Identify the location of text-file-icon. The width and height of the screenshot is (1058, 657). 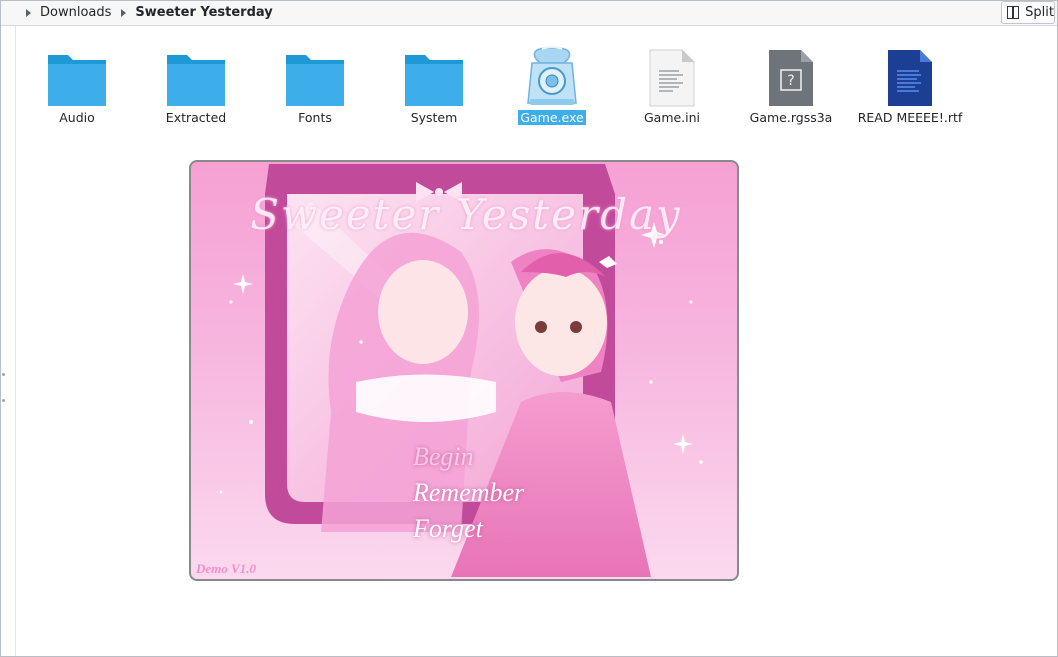
(672, 78).